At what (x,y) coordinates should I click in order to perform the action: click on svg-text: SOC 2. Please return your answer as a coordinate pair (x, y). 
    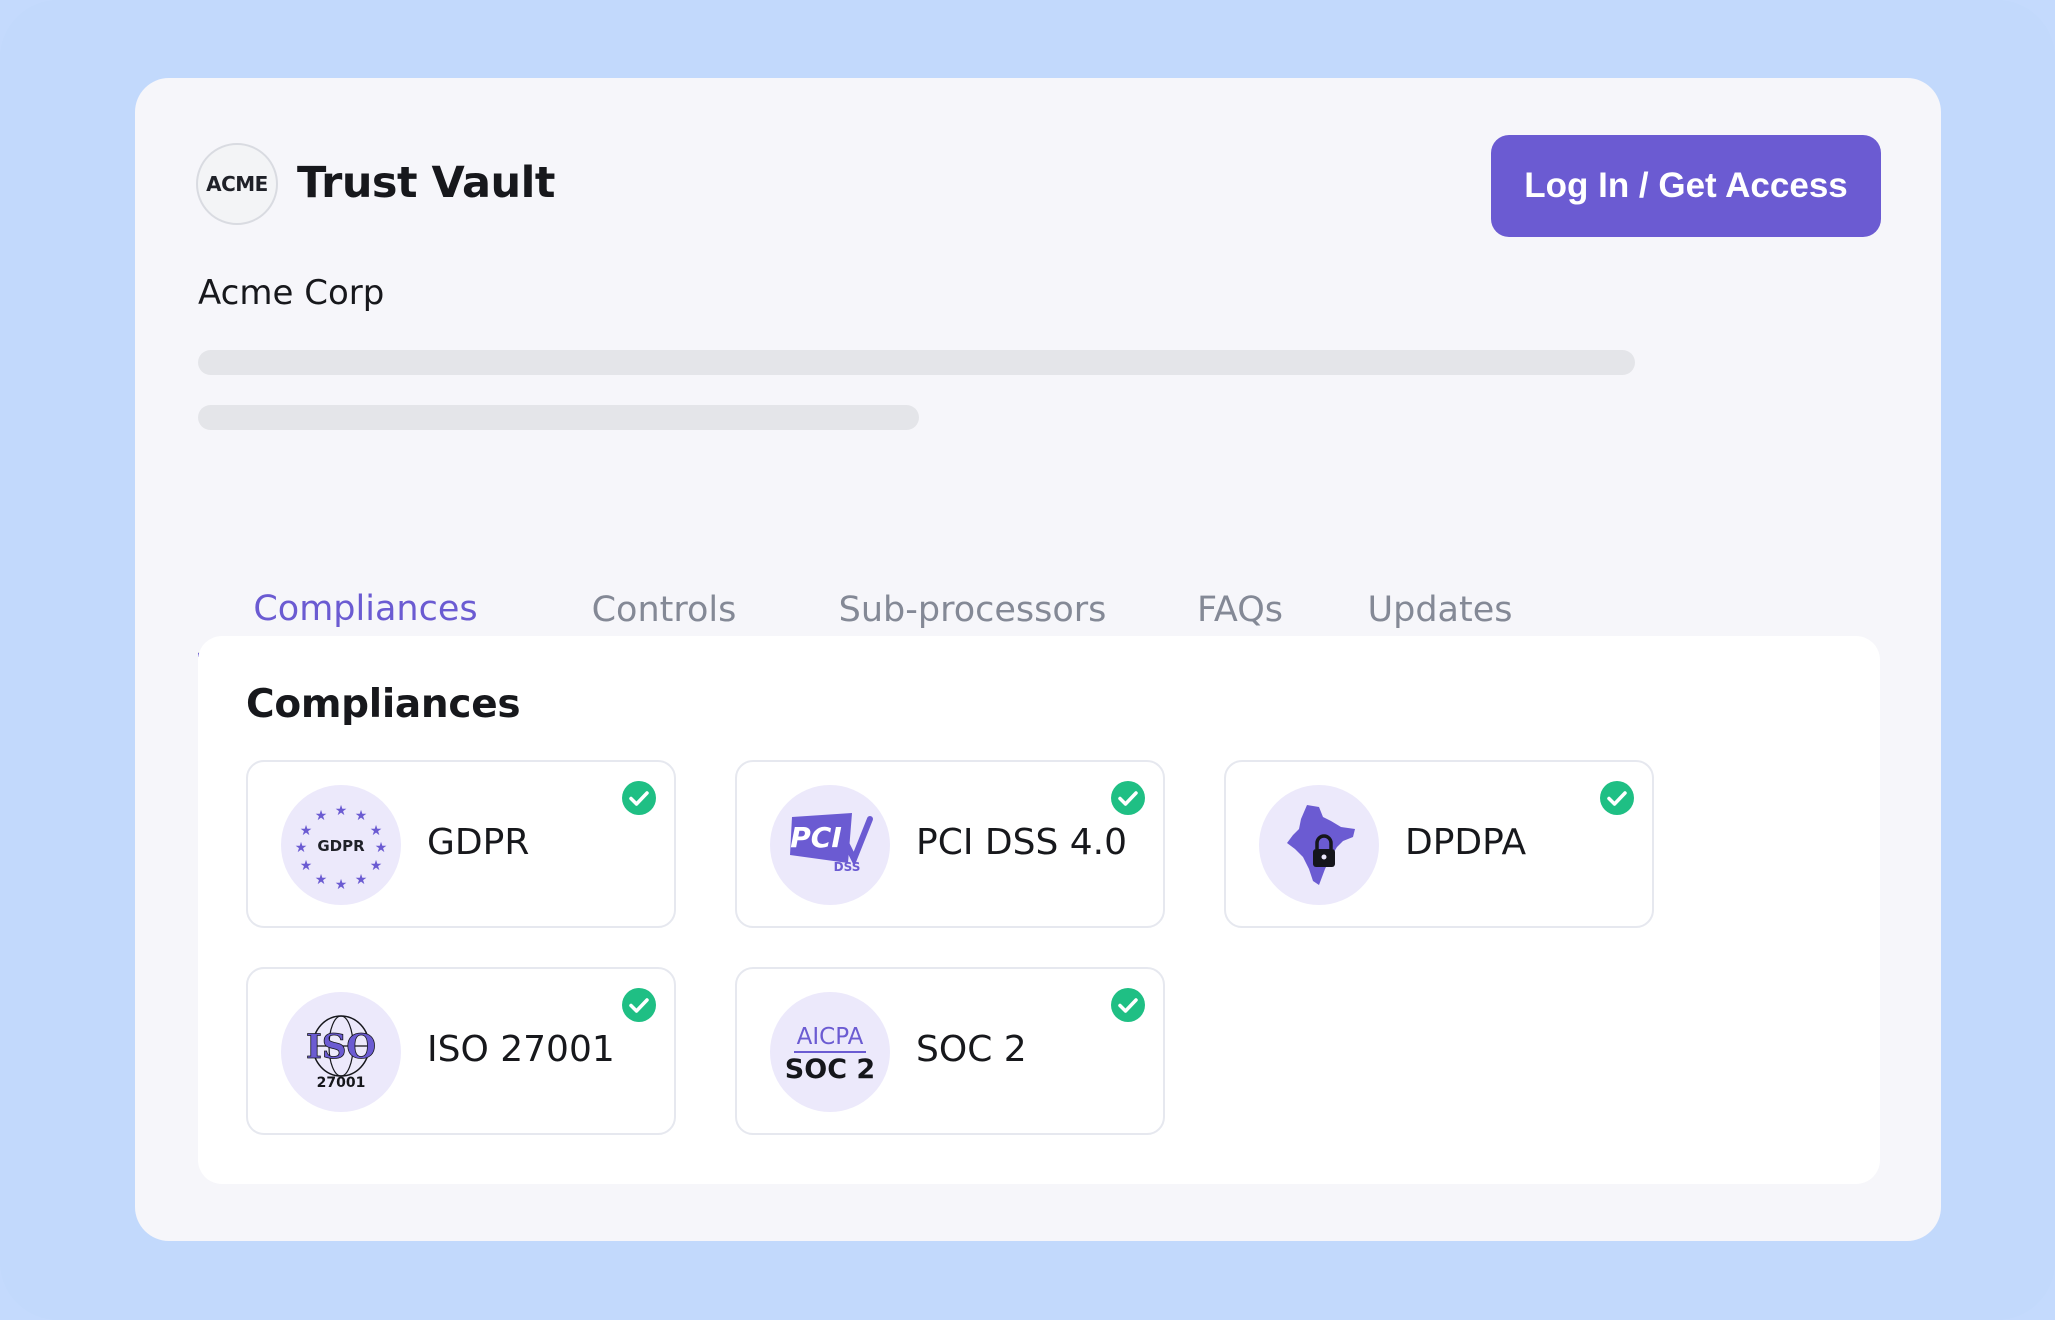
    Looking at the image, I should click on (830, 1069).